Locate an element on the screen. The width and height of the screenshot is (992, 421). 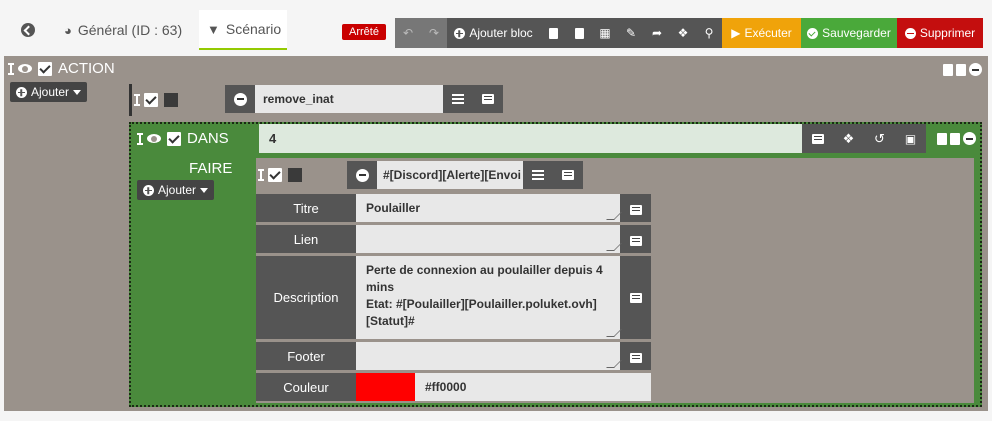
edit-button: ✎ is located at coordinates (631, 33).